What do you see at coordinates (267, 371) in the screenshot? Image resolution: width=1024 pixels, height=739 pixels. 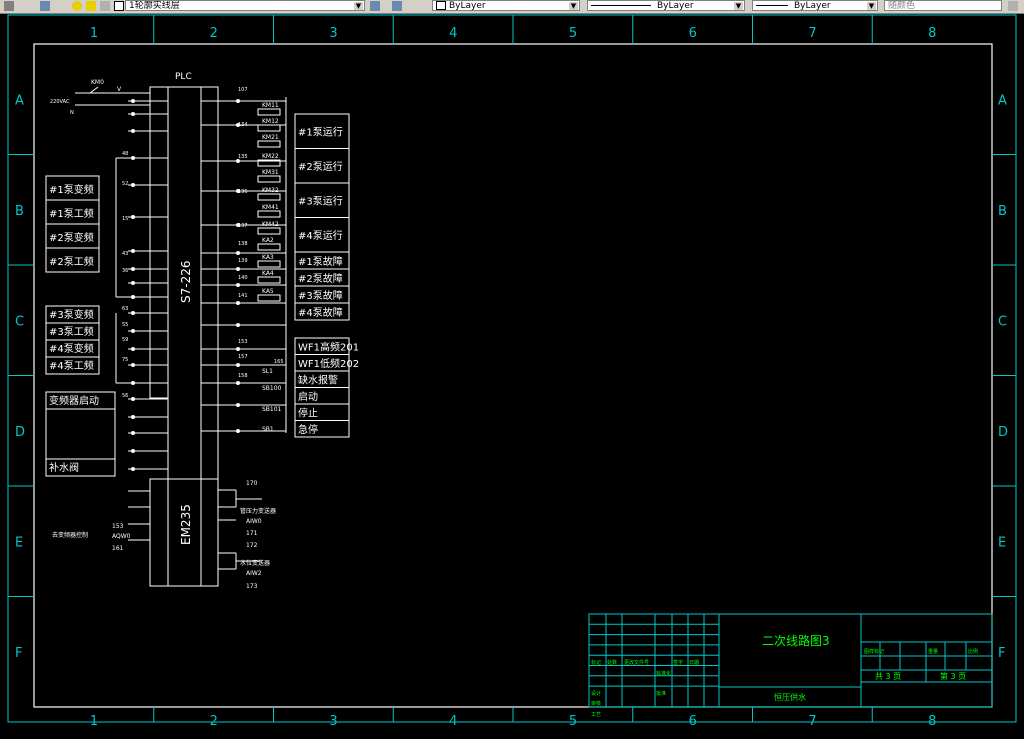 I see `switch-label: SL1` at bounding box center [267, 371].